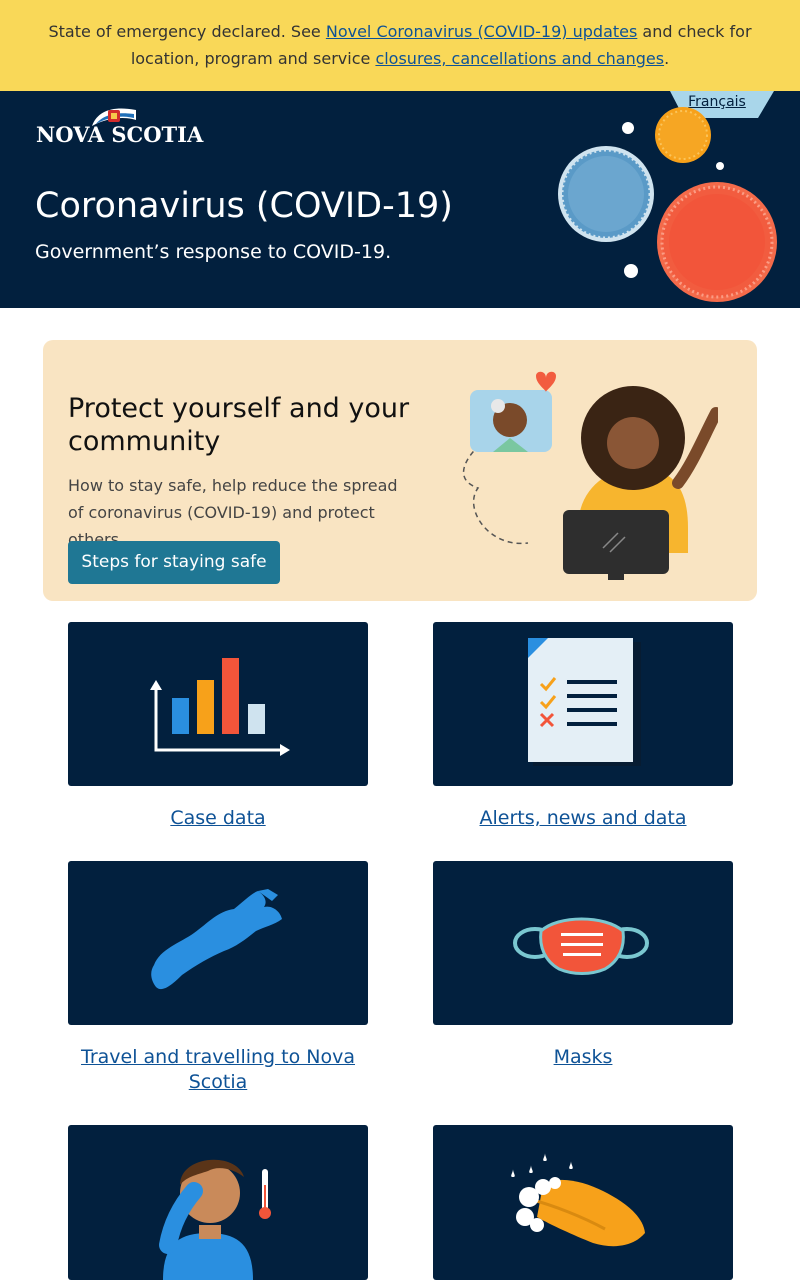 The height and width of the screenshot is (1280, 800). I want to click on covid-updates-link: Novel Coronavirus (COVID-19) updates, so click(481, 31).